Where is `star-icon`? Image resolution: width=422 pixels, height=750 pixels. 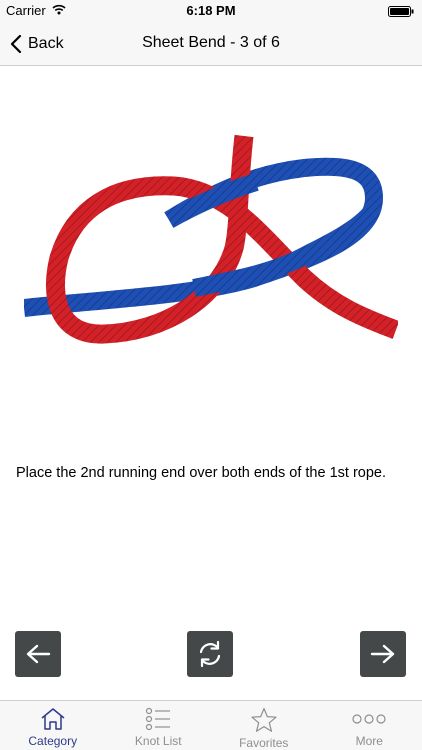
star-icon is located at coordinates (264, 719).